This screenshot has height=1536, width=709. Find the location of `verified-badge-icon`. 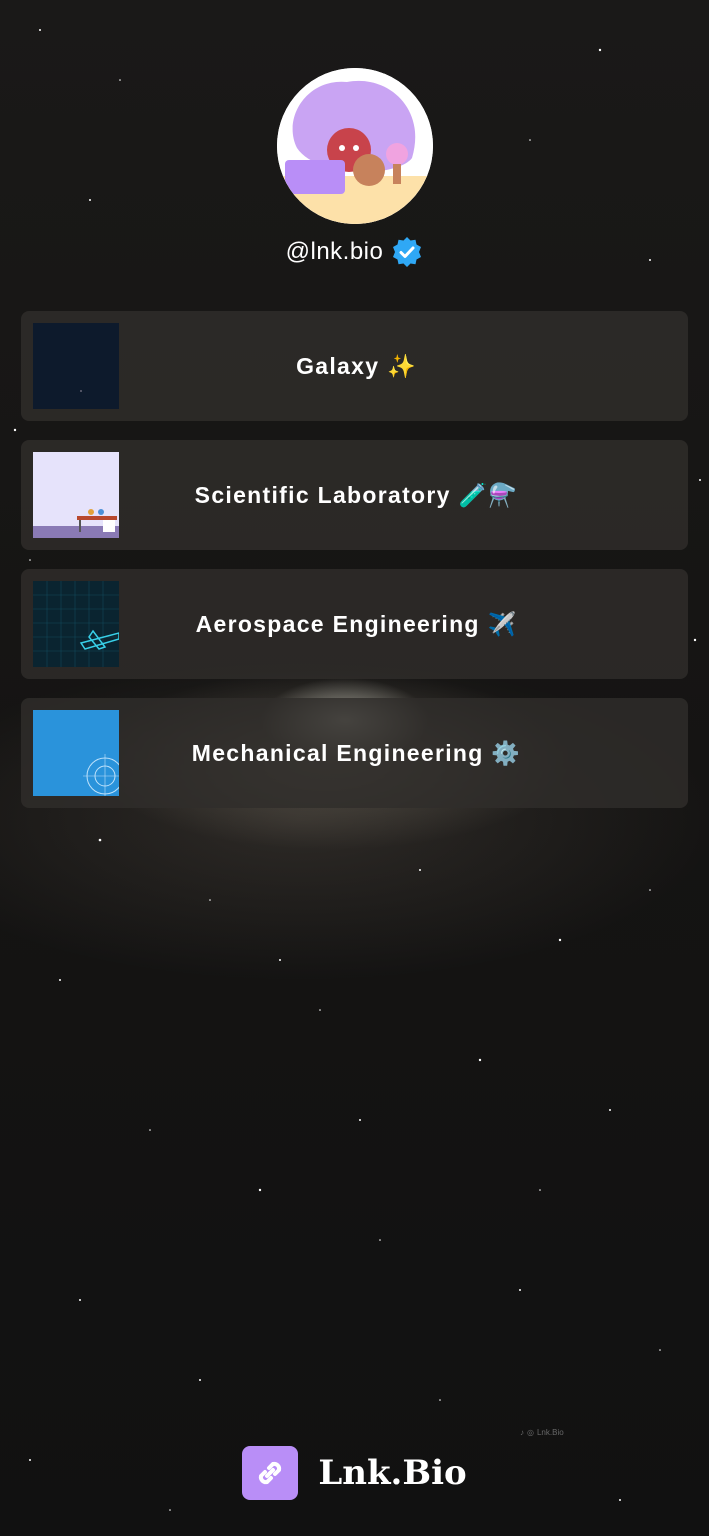

verified-badge-icon is located at coordinates (407, 252).